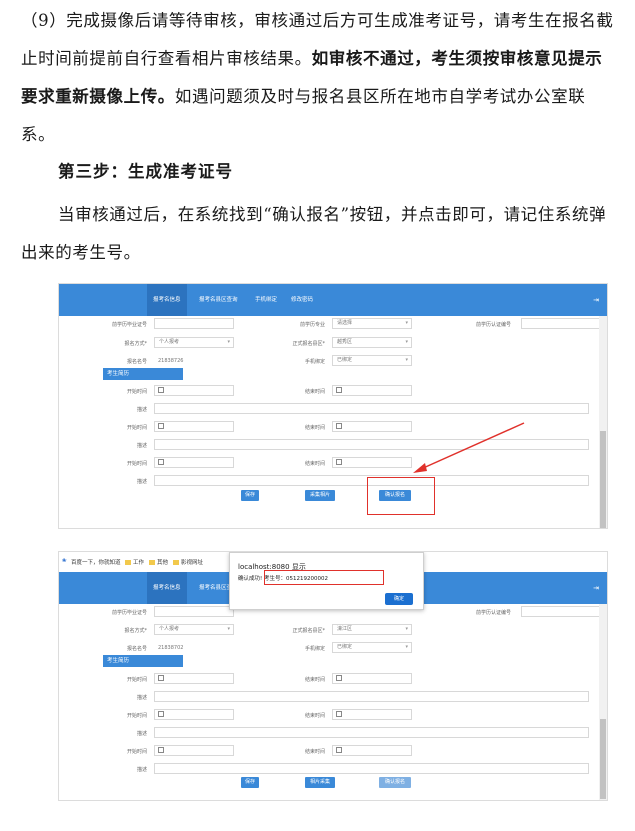  Describe the element at coordinates (143, 661) in the screenshot. I see `section-resume: 考生简历` at that location.